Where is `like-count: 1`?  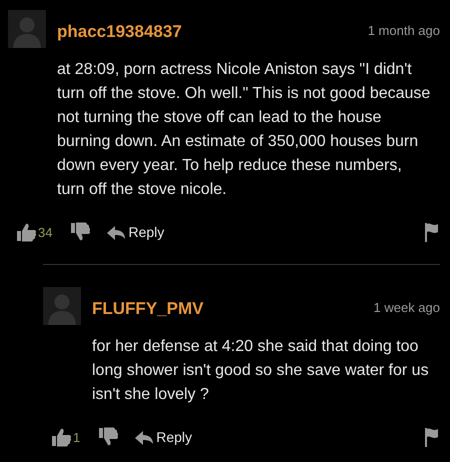 like-count: 1 is located at coordinates (76, 437).